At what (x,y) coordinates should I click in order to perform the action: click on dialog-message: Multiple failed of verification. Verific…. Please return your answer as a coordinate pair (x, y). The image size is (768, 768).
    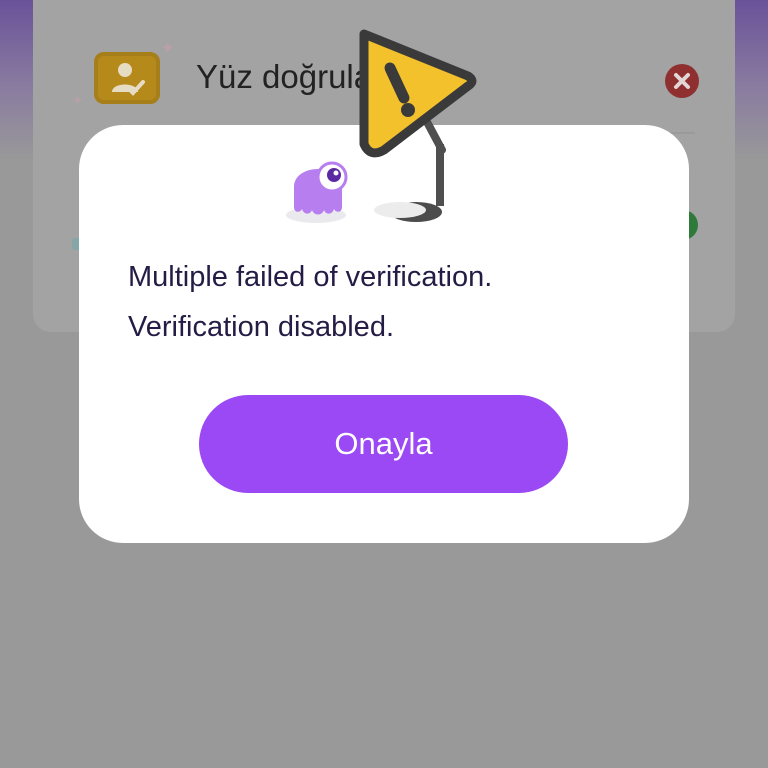
    Looking at the image, I should click on (368, 302).